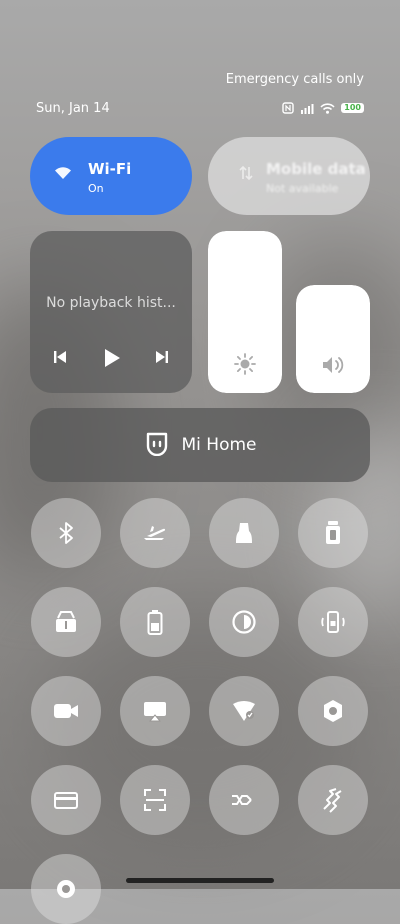 Image resolution: width=400 pixels, height=924 pixels. What do you see at coordinates (333, 365) in the screenshot?
I see `speaker-icon` at bounding box center [333, 365].